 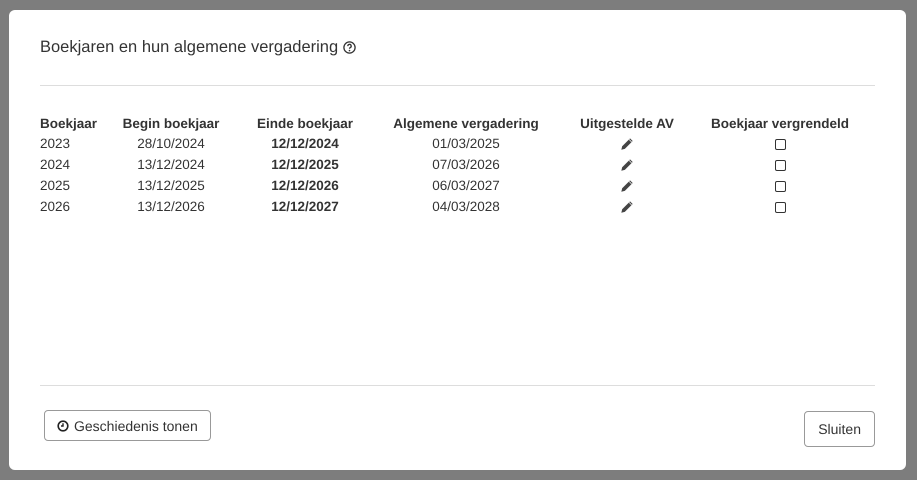 What do you see at coordinates (839, 429) in the screenshot?
I see `close-button: Sluiten` at bounding box center [839, 429].